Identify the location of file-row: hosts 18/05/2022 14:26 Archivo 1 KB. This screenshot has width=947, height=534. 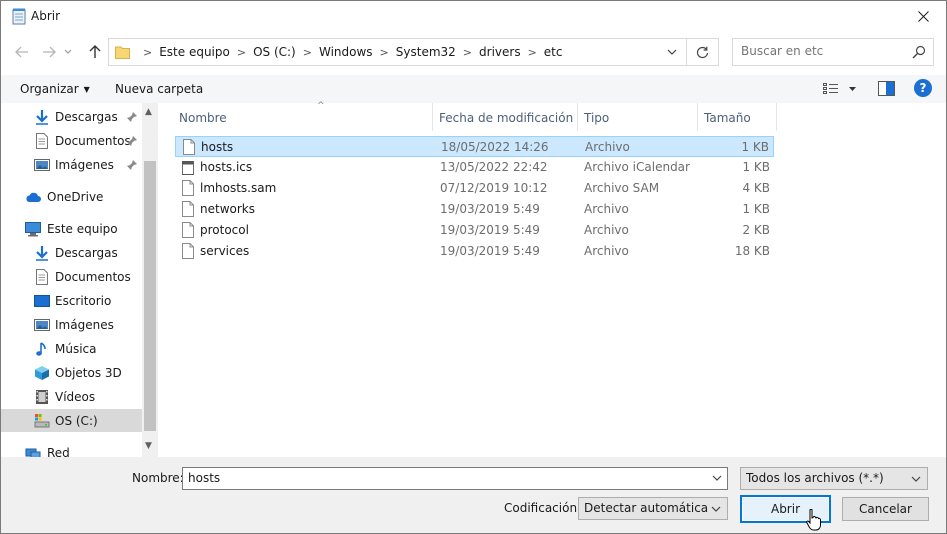
(474, 146).